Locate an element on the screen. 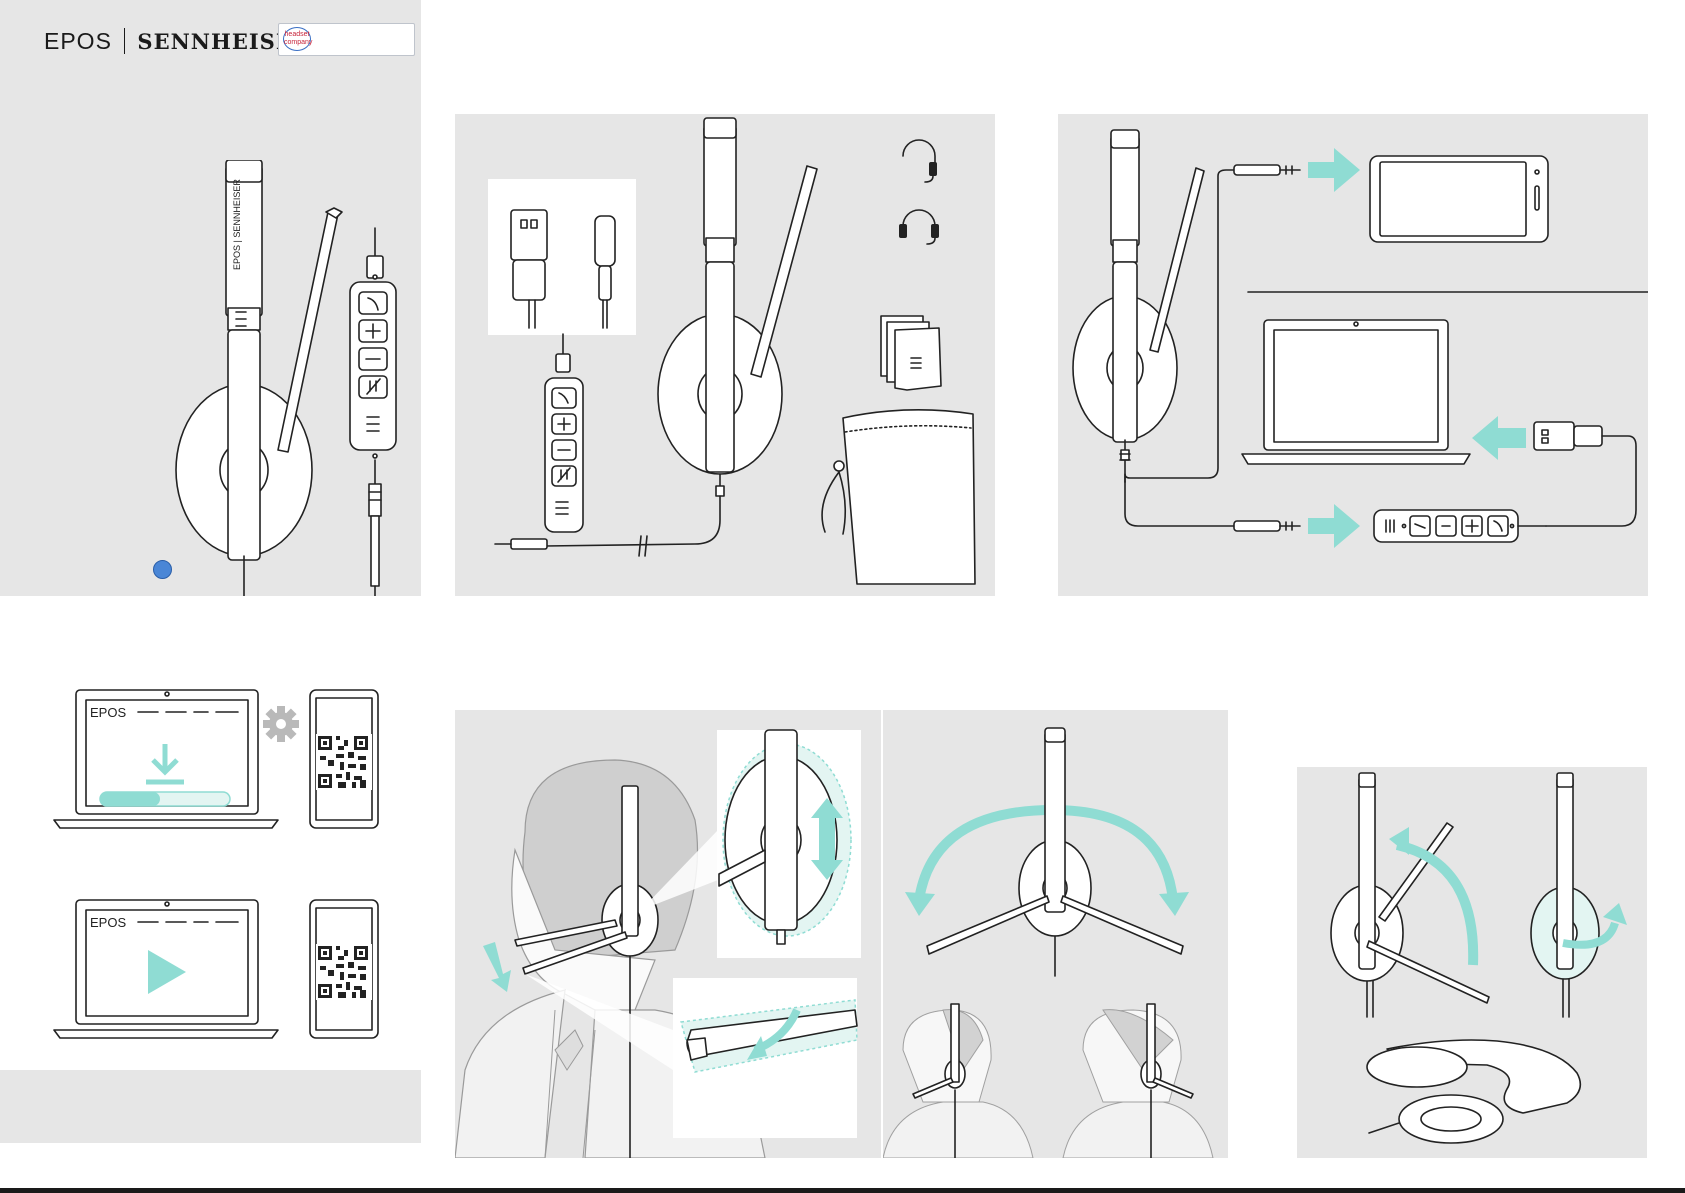 This screenshot has width=1685, height=1193. rotate-right-arrow is located at coordinates (1174, 904).